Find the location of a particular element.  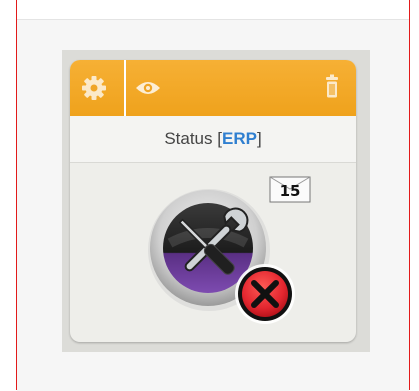

tools-icon is located at coordinates (221, 256).